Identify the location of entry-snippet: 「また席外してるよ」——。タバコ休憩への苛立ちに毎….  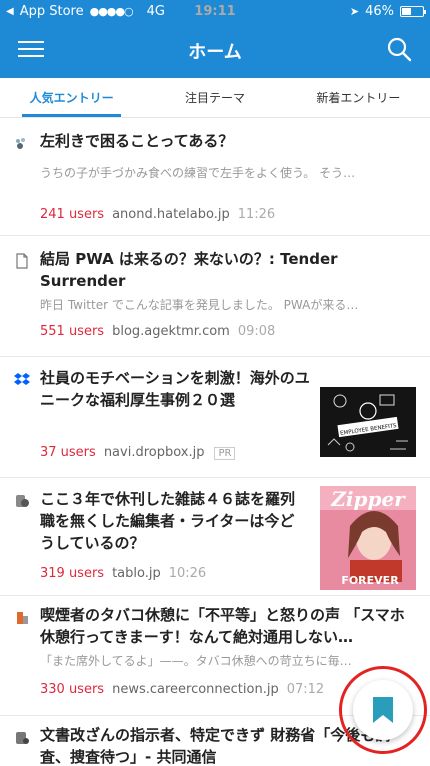
(196, 661).